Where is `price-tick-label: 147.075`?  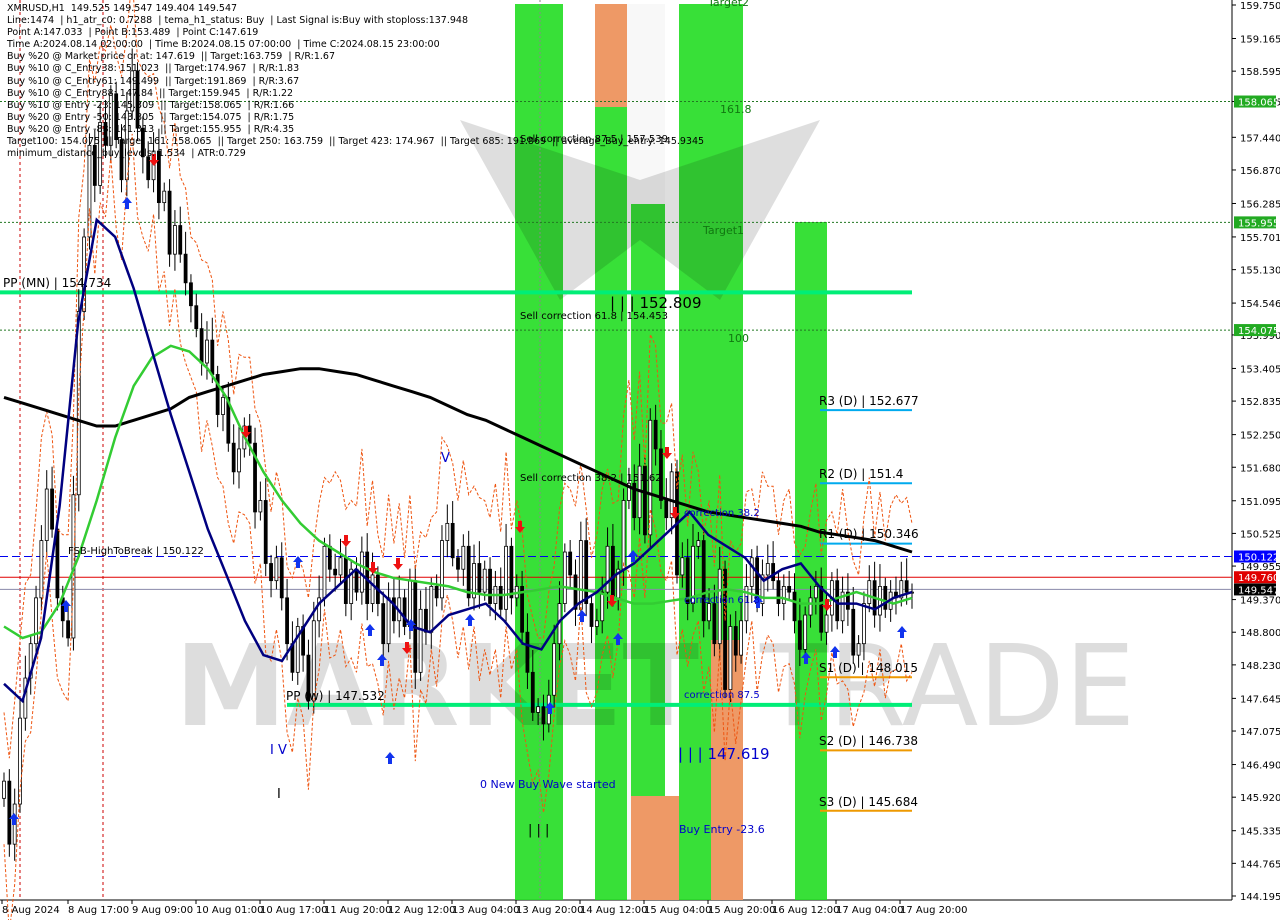
price-tick-label: 147.075 is located at coordinates (1260, 732).